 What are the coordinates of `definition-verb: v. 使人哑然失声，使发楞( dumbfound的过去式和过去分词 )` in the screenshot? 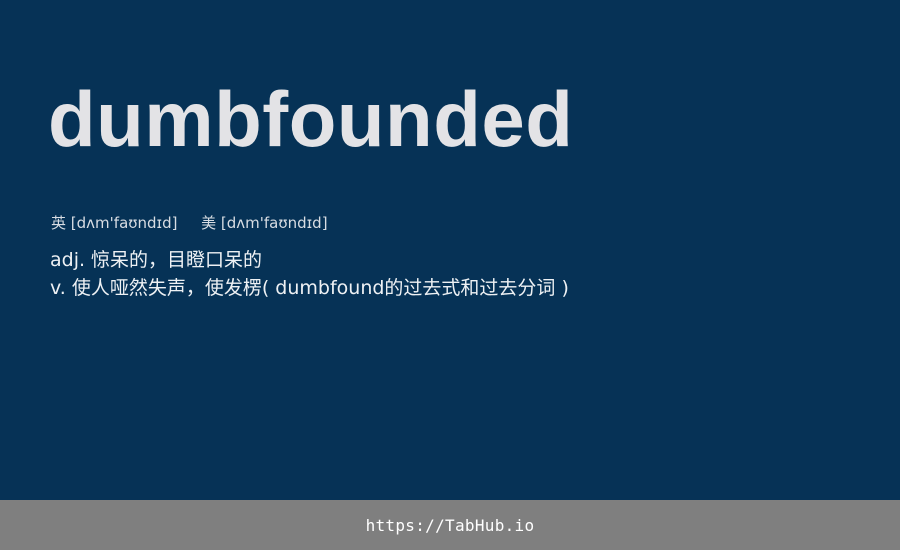 It's located at (309, 288).